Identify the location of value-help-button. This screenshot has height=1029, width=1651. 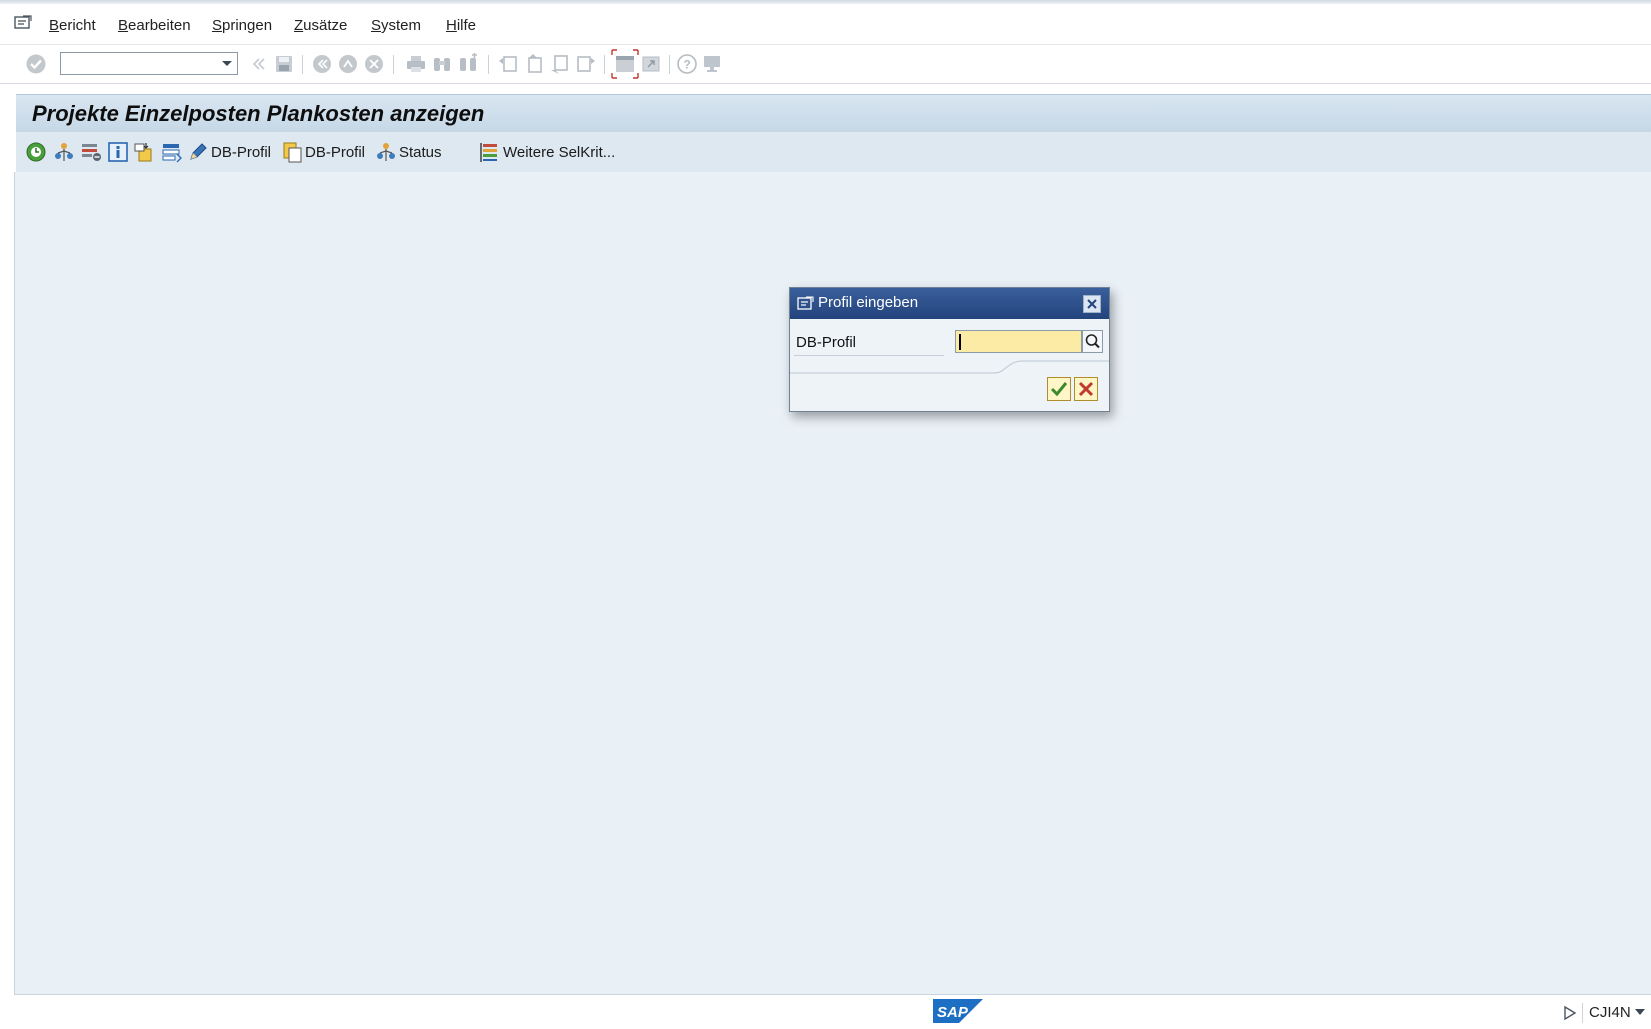
(1092, 341).